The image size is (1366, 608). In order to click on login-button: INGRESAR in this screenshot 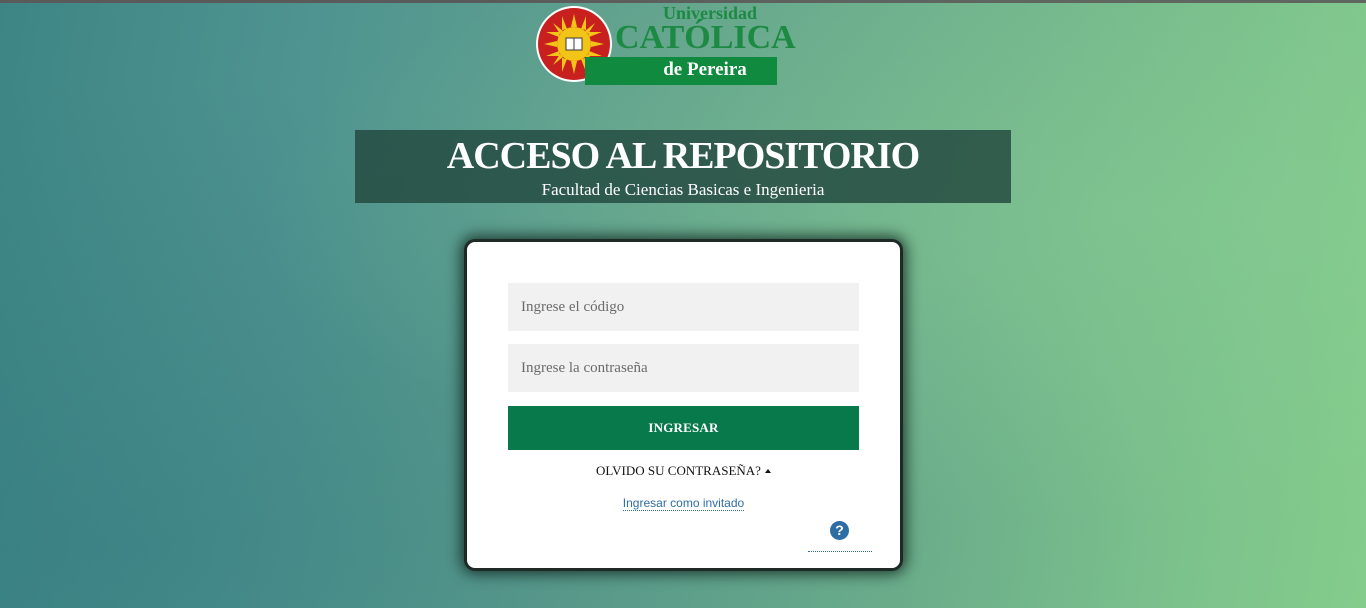, I will do `click(683, 428)`.